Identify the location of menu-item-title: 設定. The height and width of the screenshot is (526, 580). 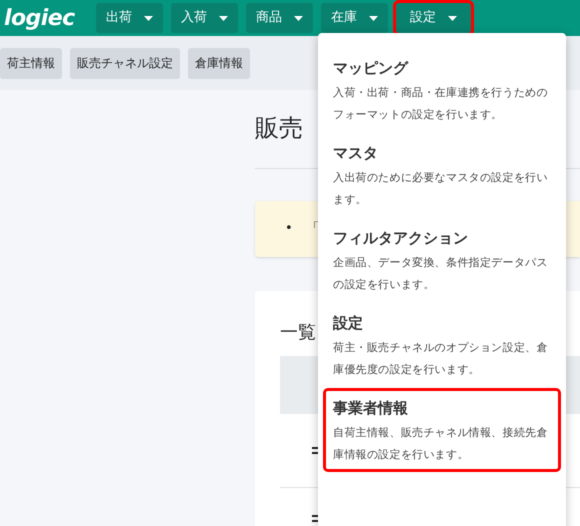
(348, 323).